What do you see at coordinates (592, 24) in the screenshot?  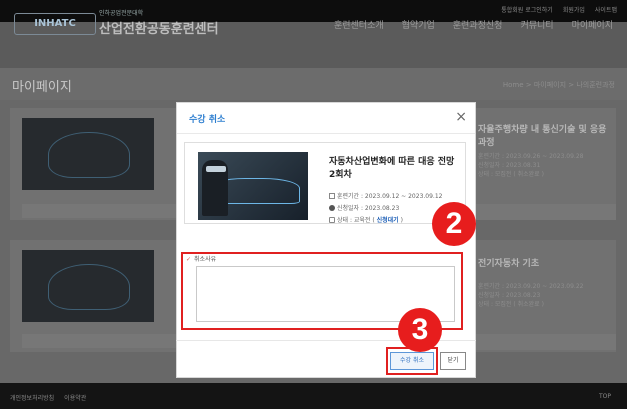 I see `nav-item-mypage: 마이페이지` at bounding box center [592, 24].